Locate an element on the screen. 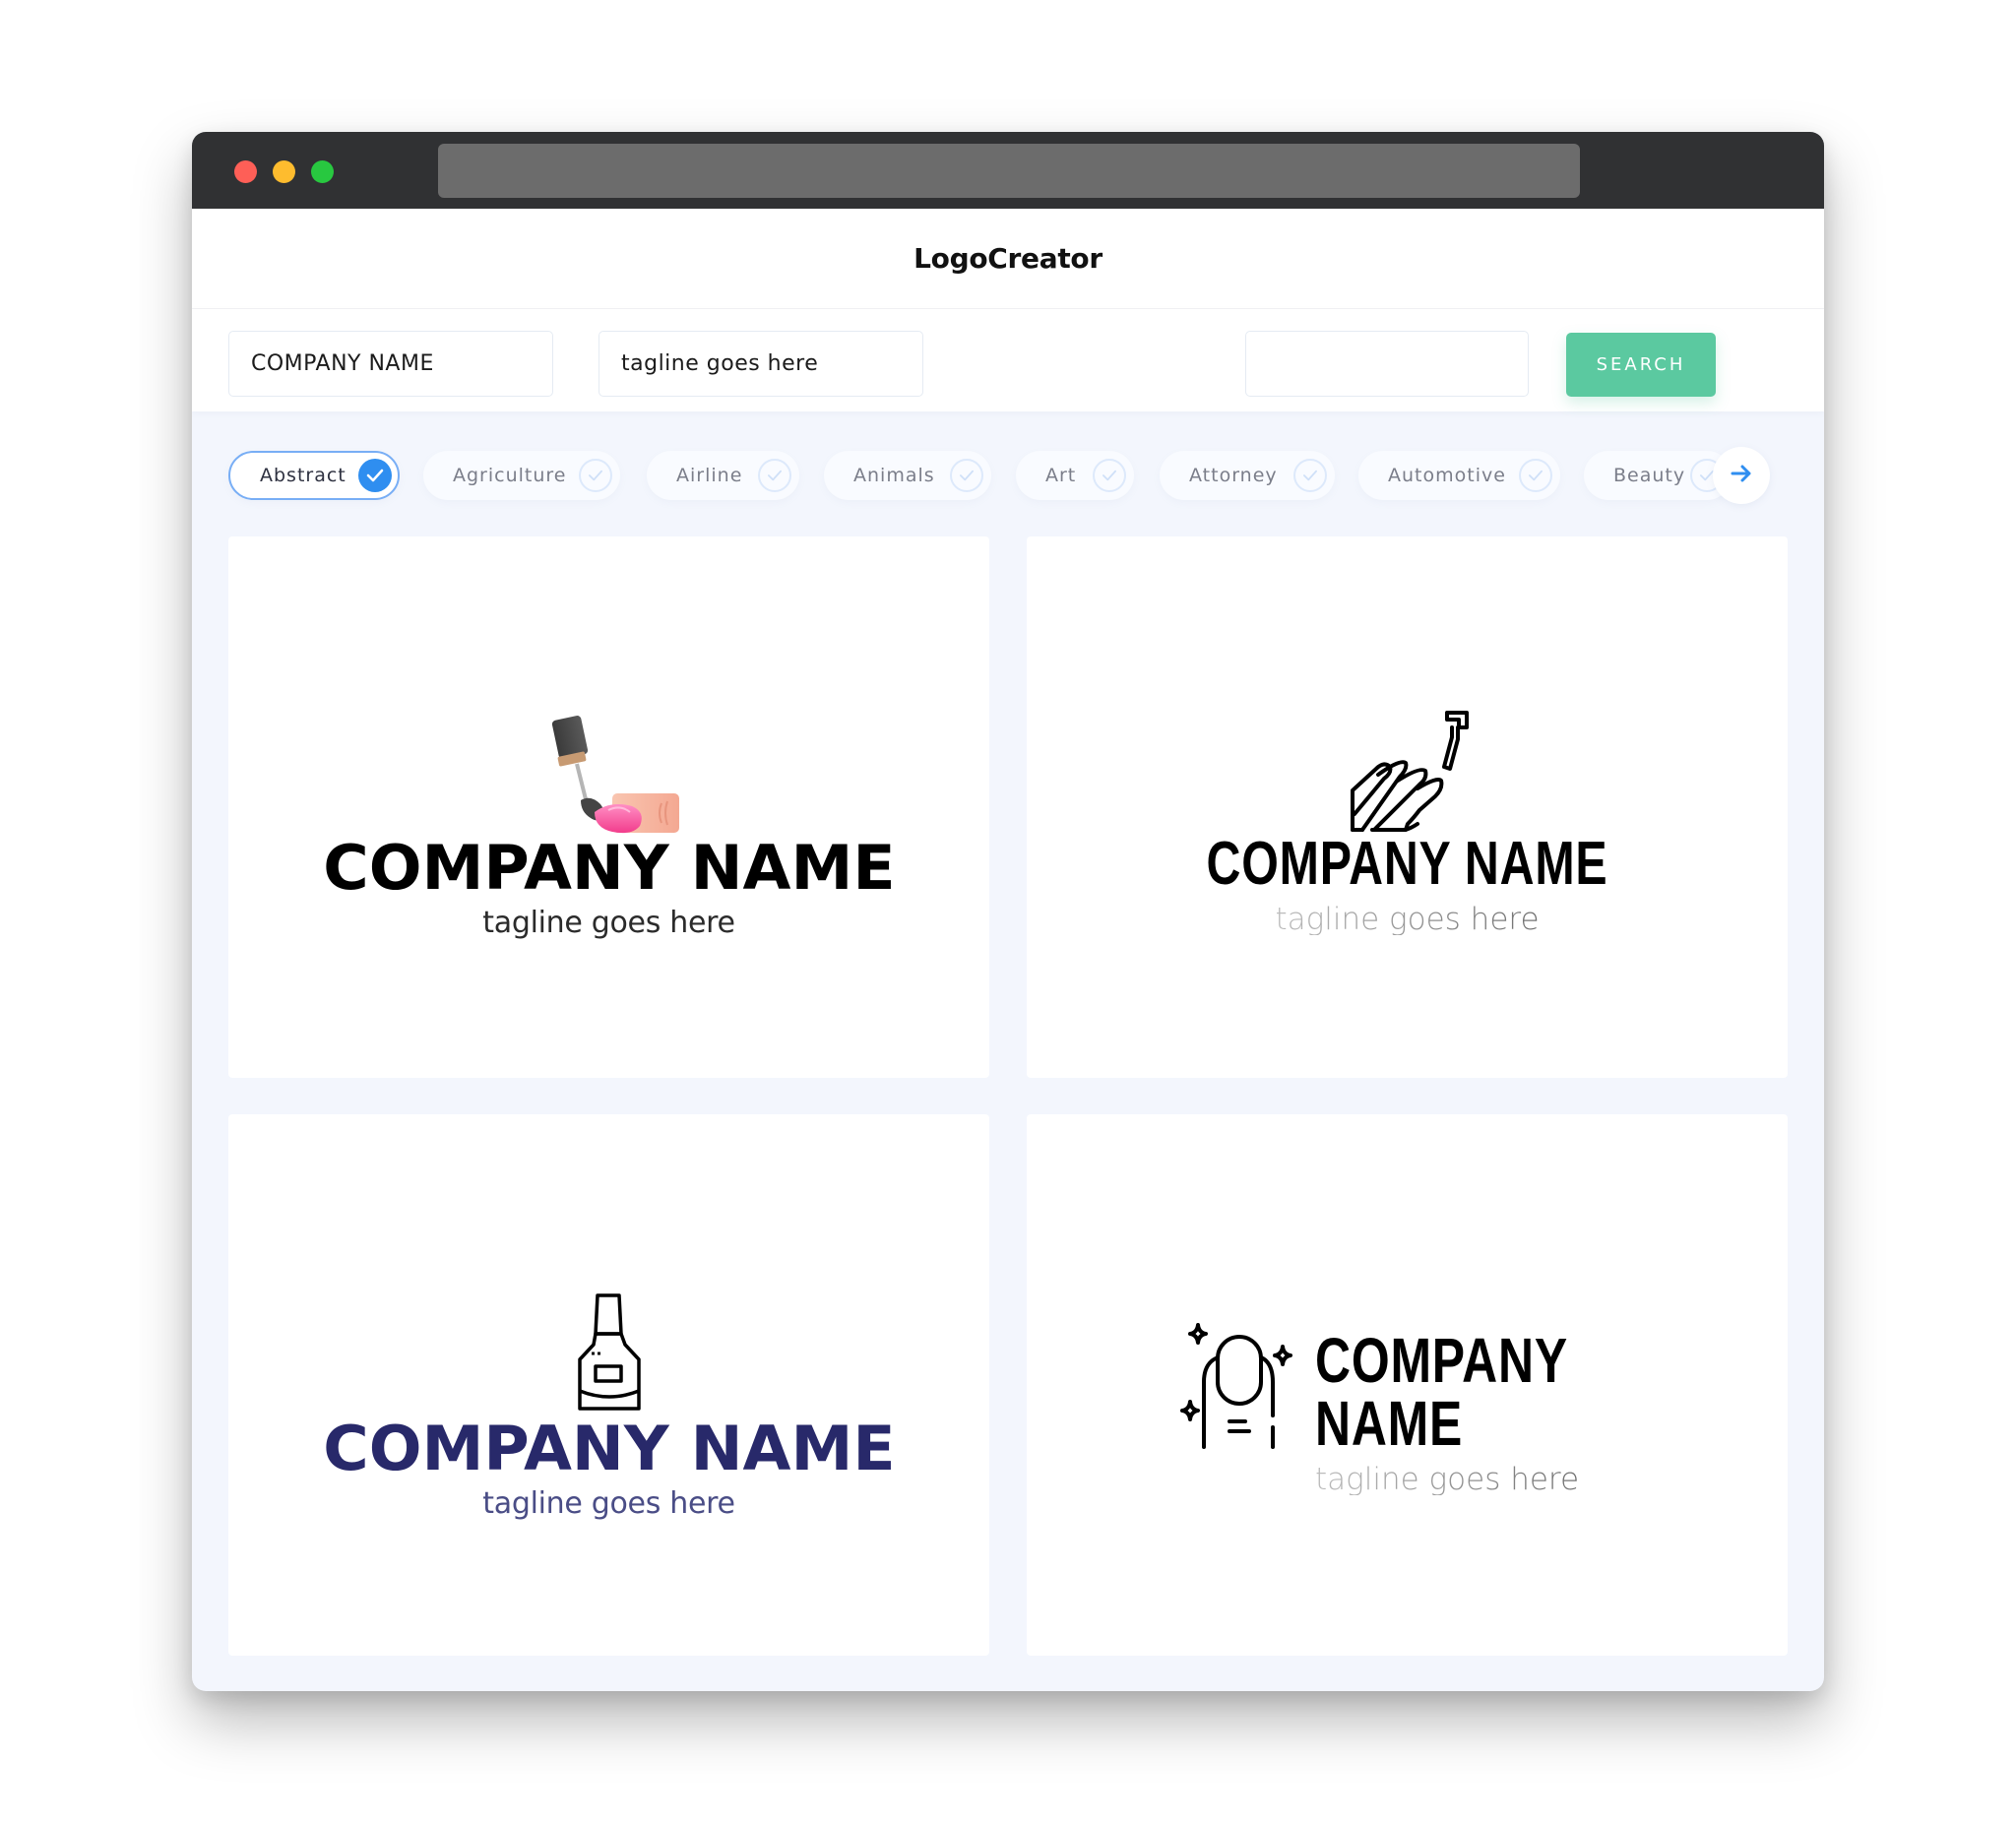 This screenshot has height=1824, width=2016. category-chip-airline: Airline is located at coordinates (723, 475).